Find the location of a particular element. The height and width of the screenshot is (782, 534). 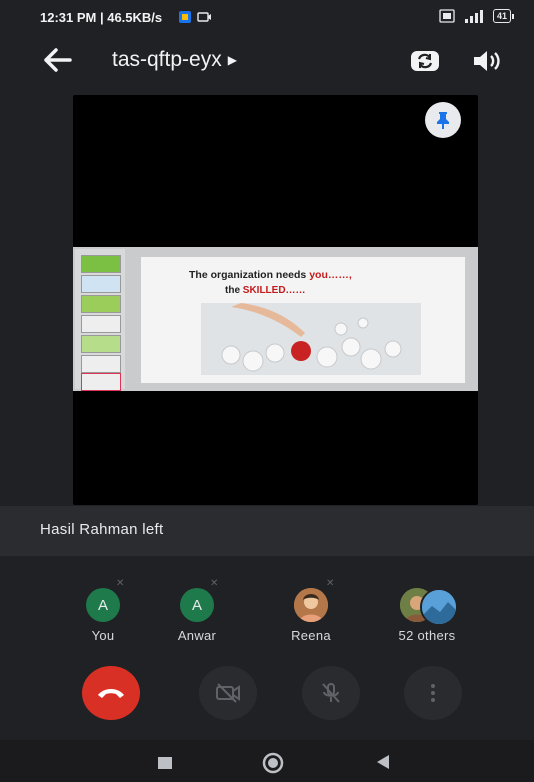

sim-icon is located at coordinates (447, 16).